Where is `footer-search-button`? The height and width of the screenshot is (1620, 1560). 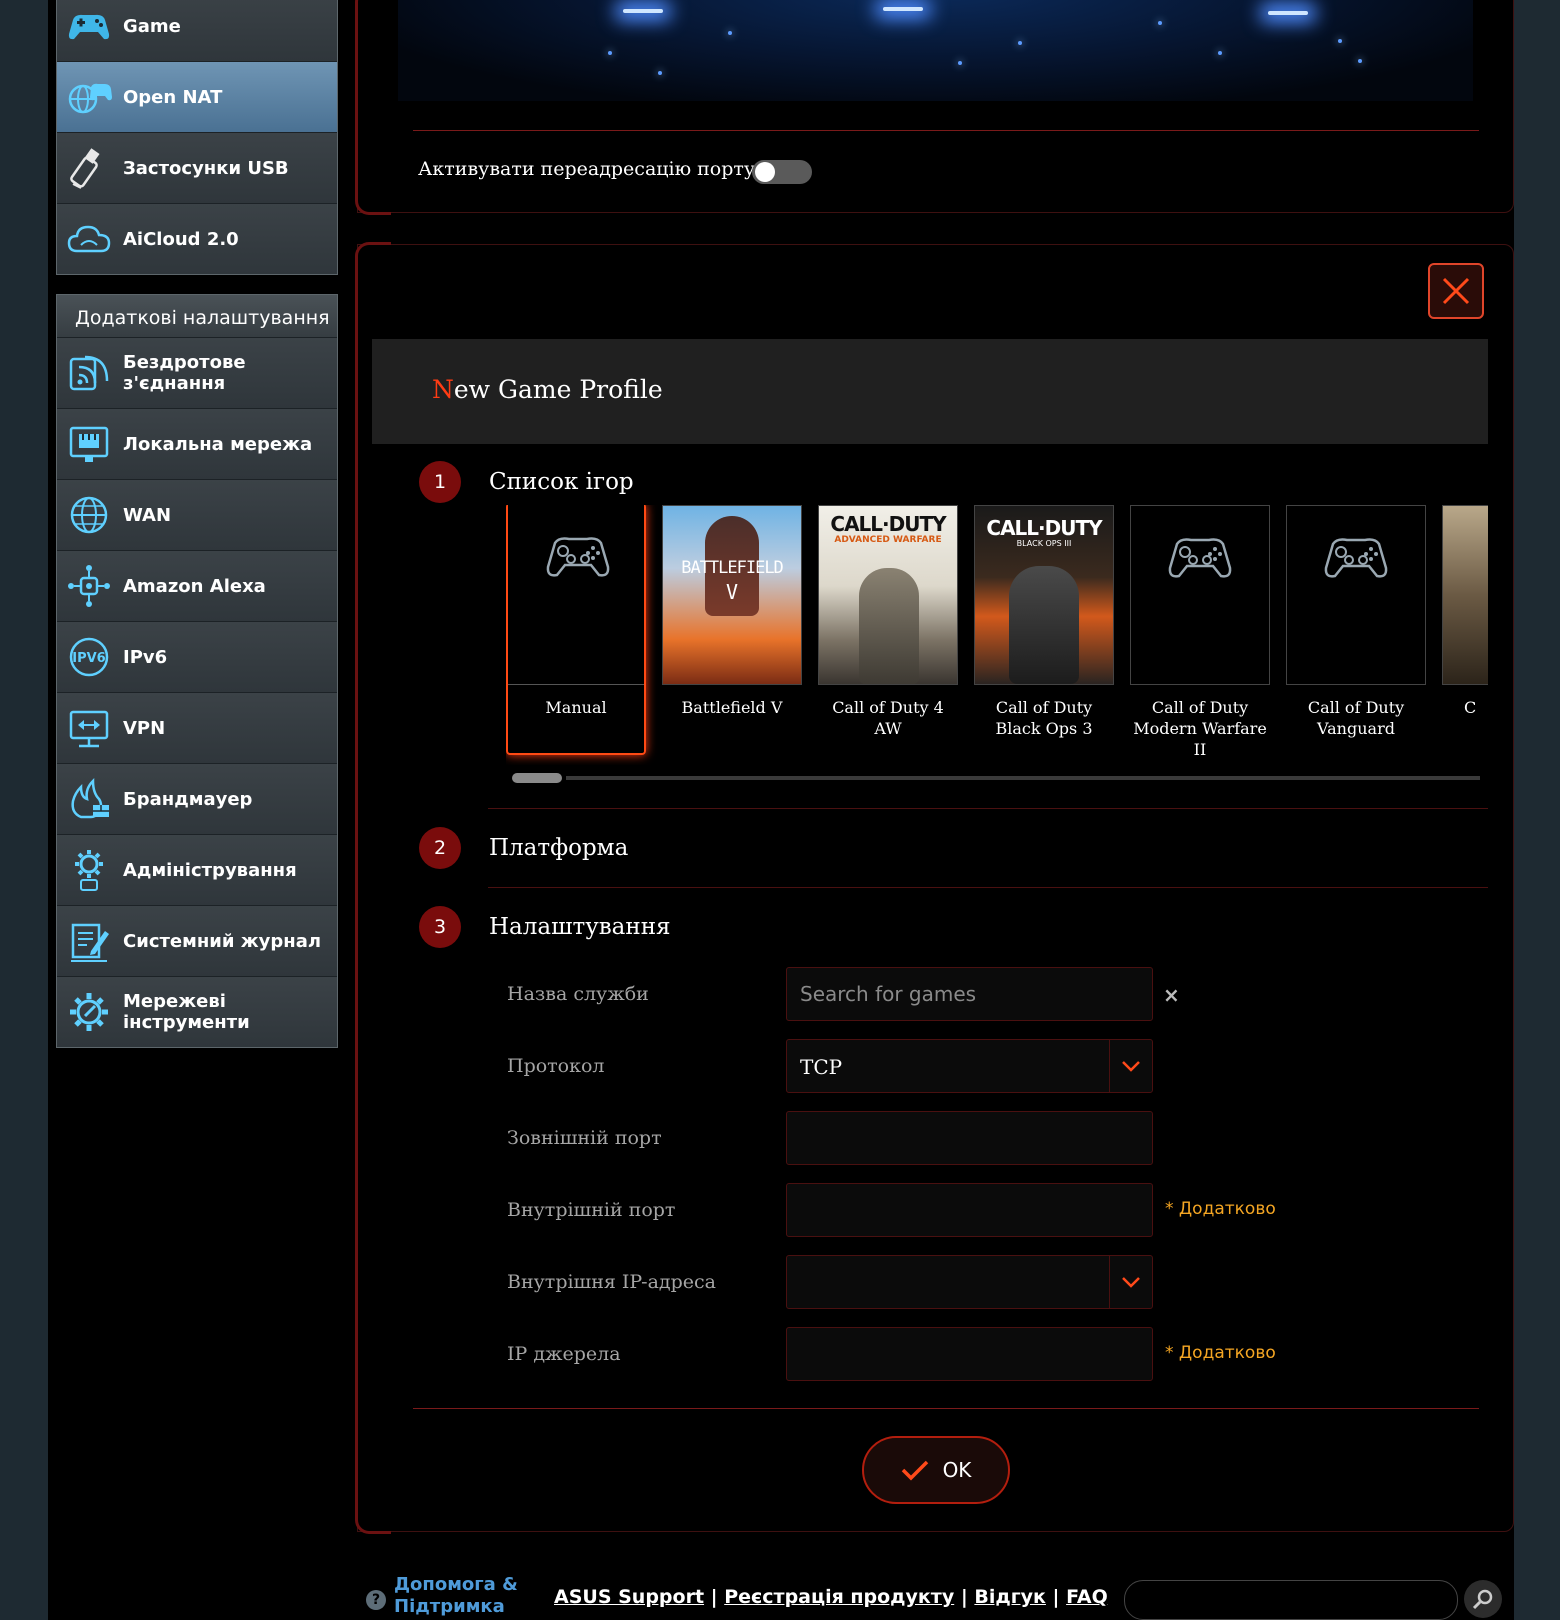
footer-search-button is located at coordinates (1483, 1599).